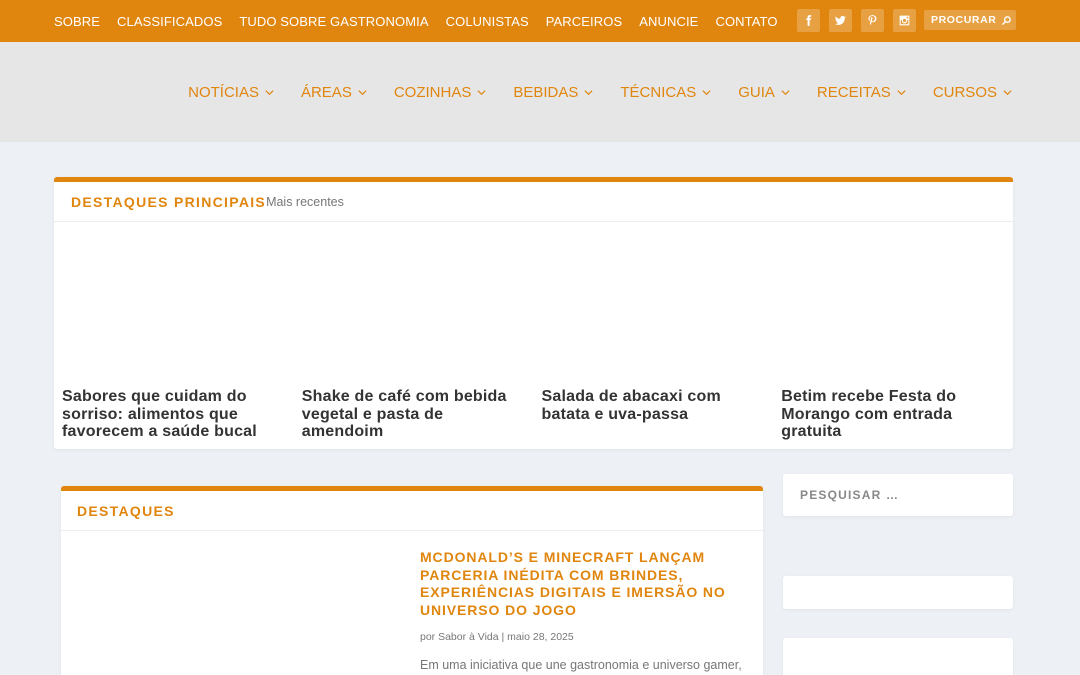 The image size is (1080, 675). I want to click on nav-item-label: BEBIDAS, so click(546, 92).